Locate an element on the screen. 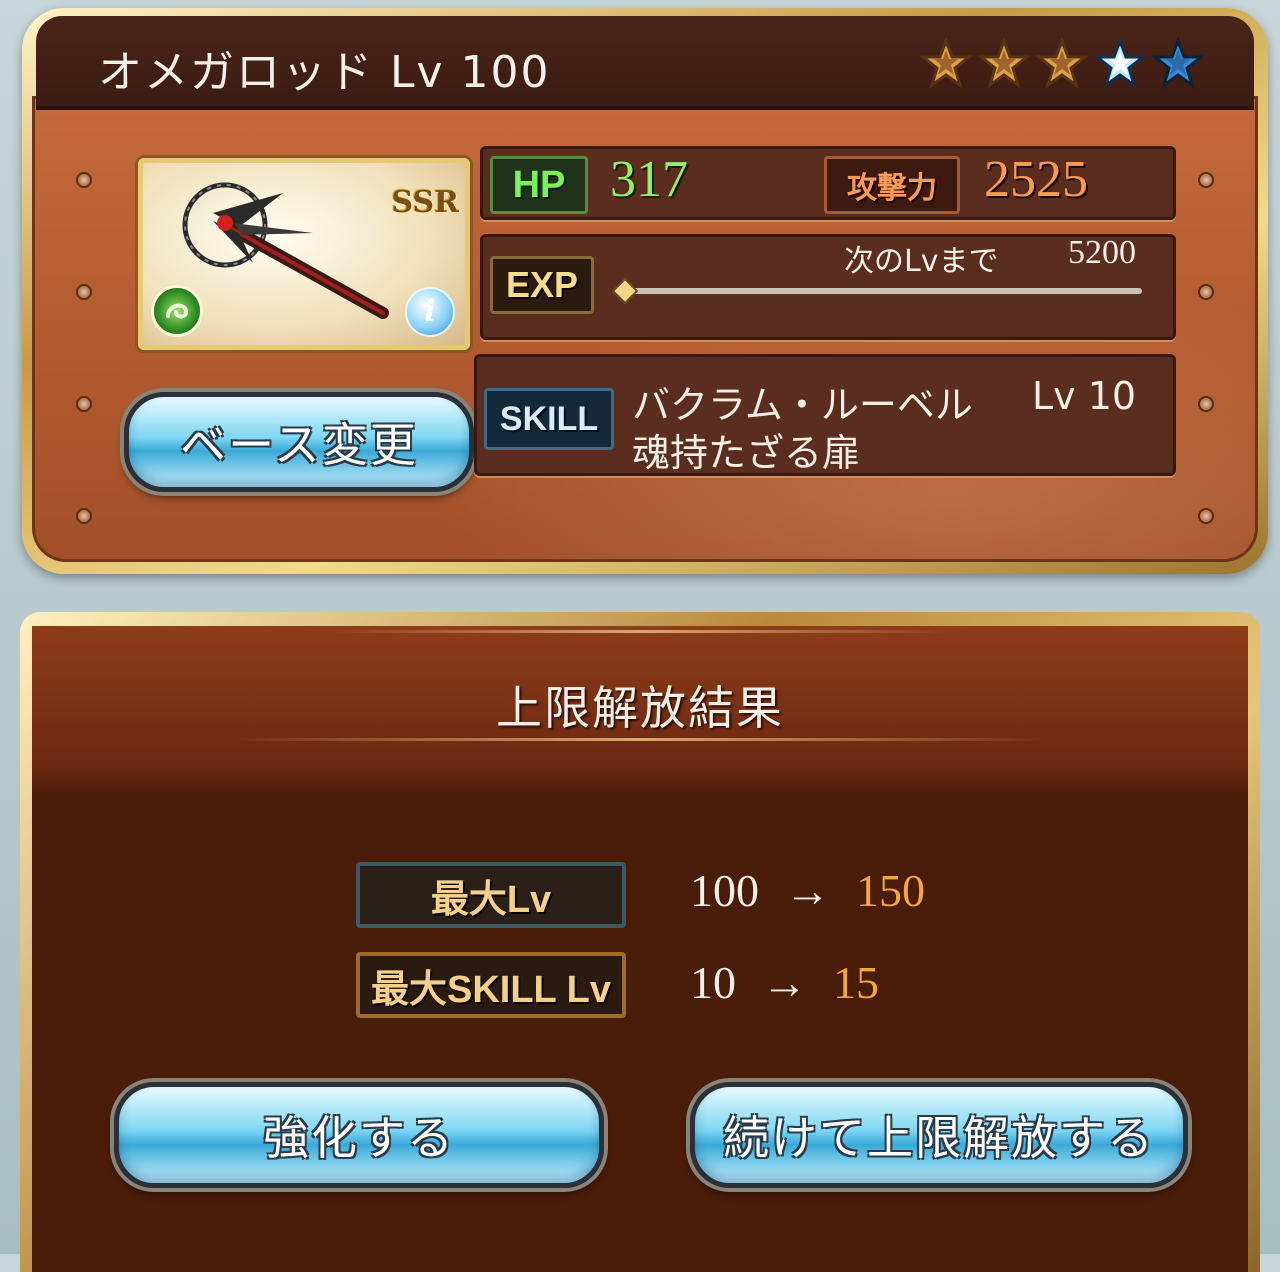 The image size is (1280, 1272). change-base-button: ベース変更 is located at coordinates (299, 442).